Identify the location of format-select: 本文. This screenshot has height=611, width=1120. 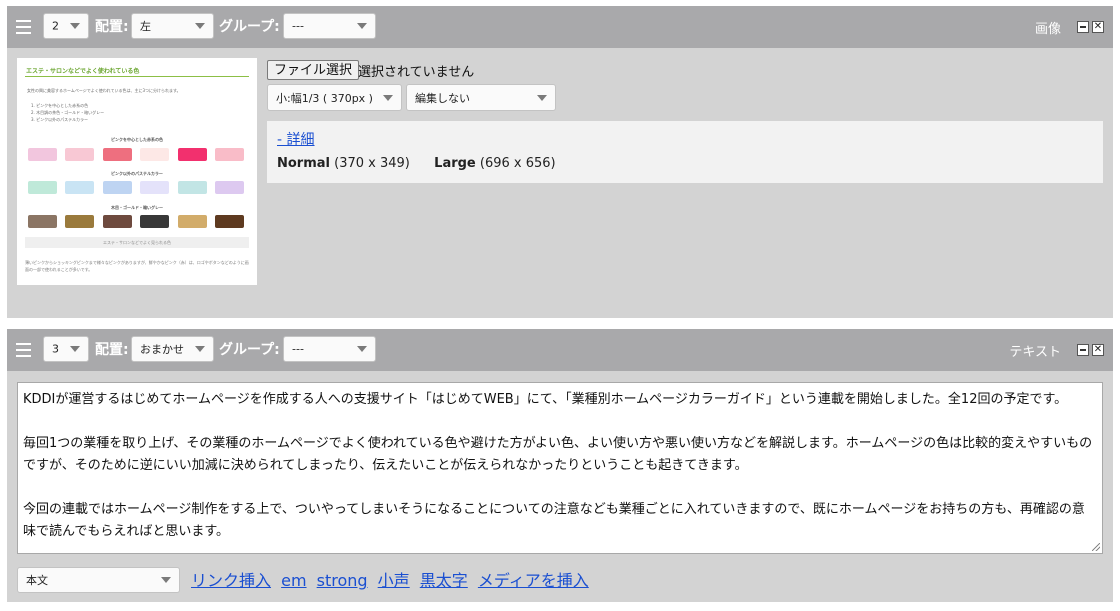
(98, 580).